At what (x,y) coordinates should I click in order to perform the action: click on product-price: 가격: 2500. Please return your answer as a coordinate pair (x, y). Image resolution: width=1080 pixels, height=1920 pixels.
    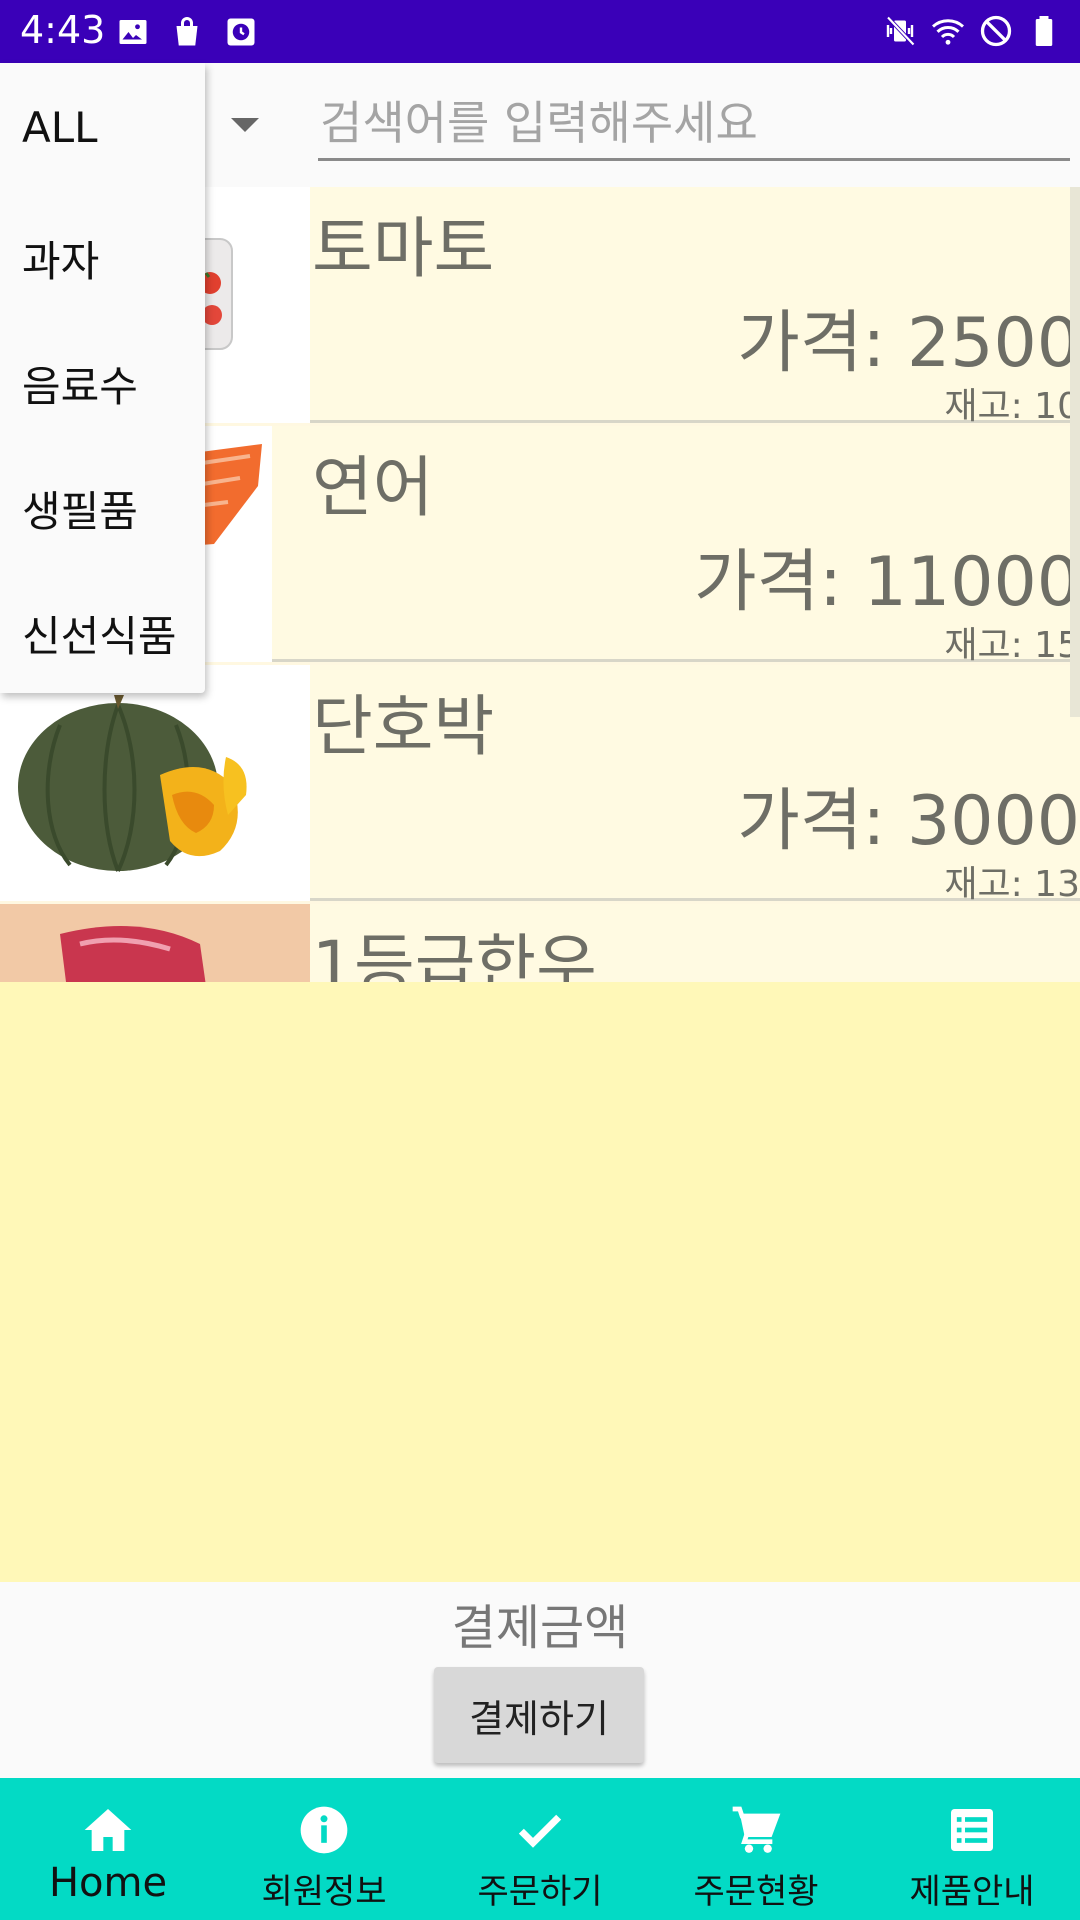
    Looking at the image, I should click on (908, 343).